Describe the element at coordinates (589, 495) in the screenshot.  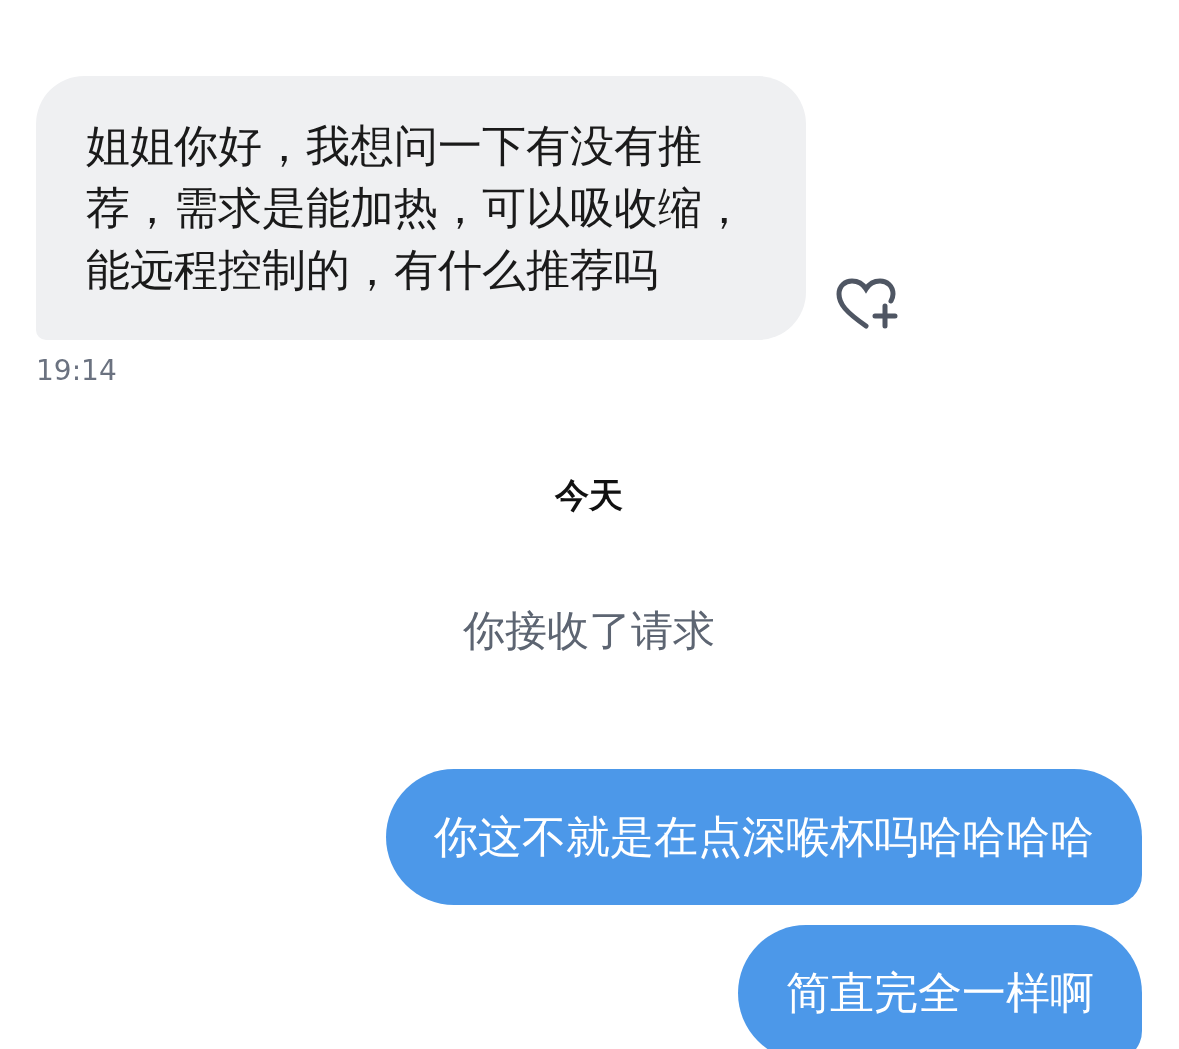
I see `date-divider: 今天` at that location.